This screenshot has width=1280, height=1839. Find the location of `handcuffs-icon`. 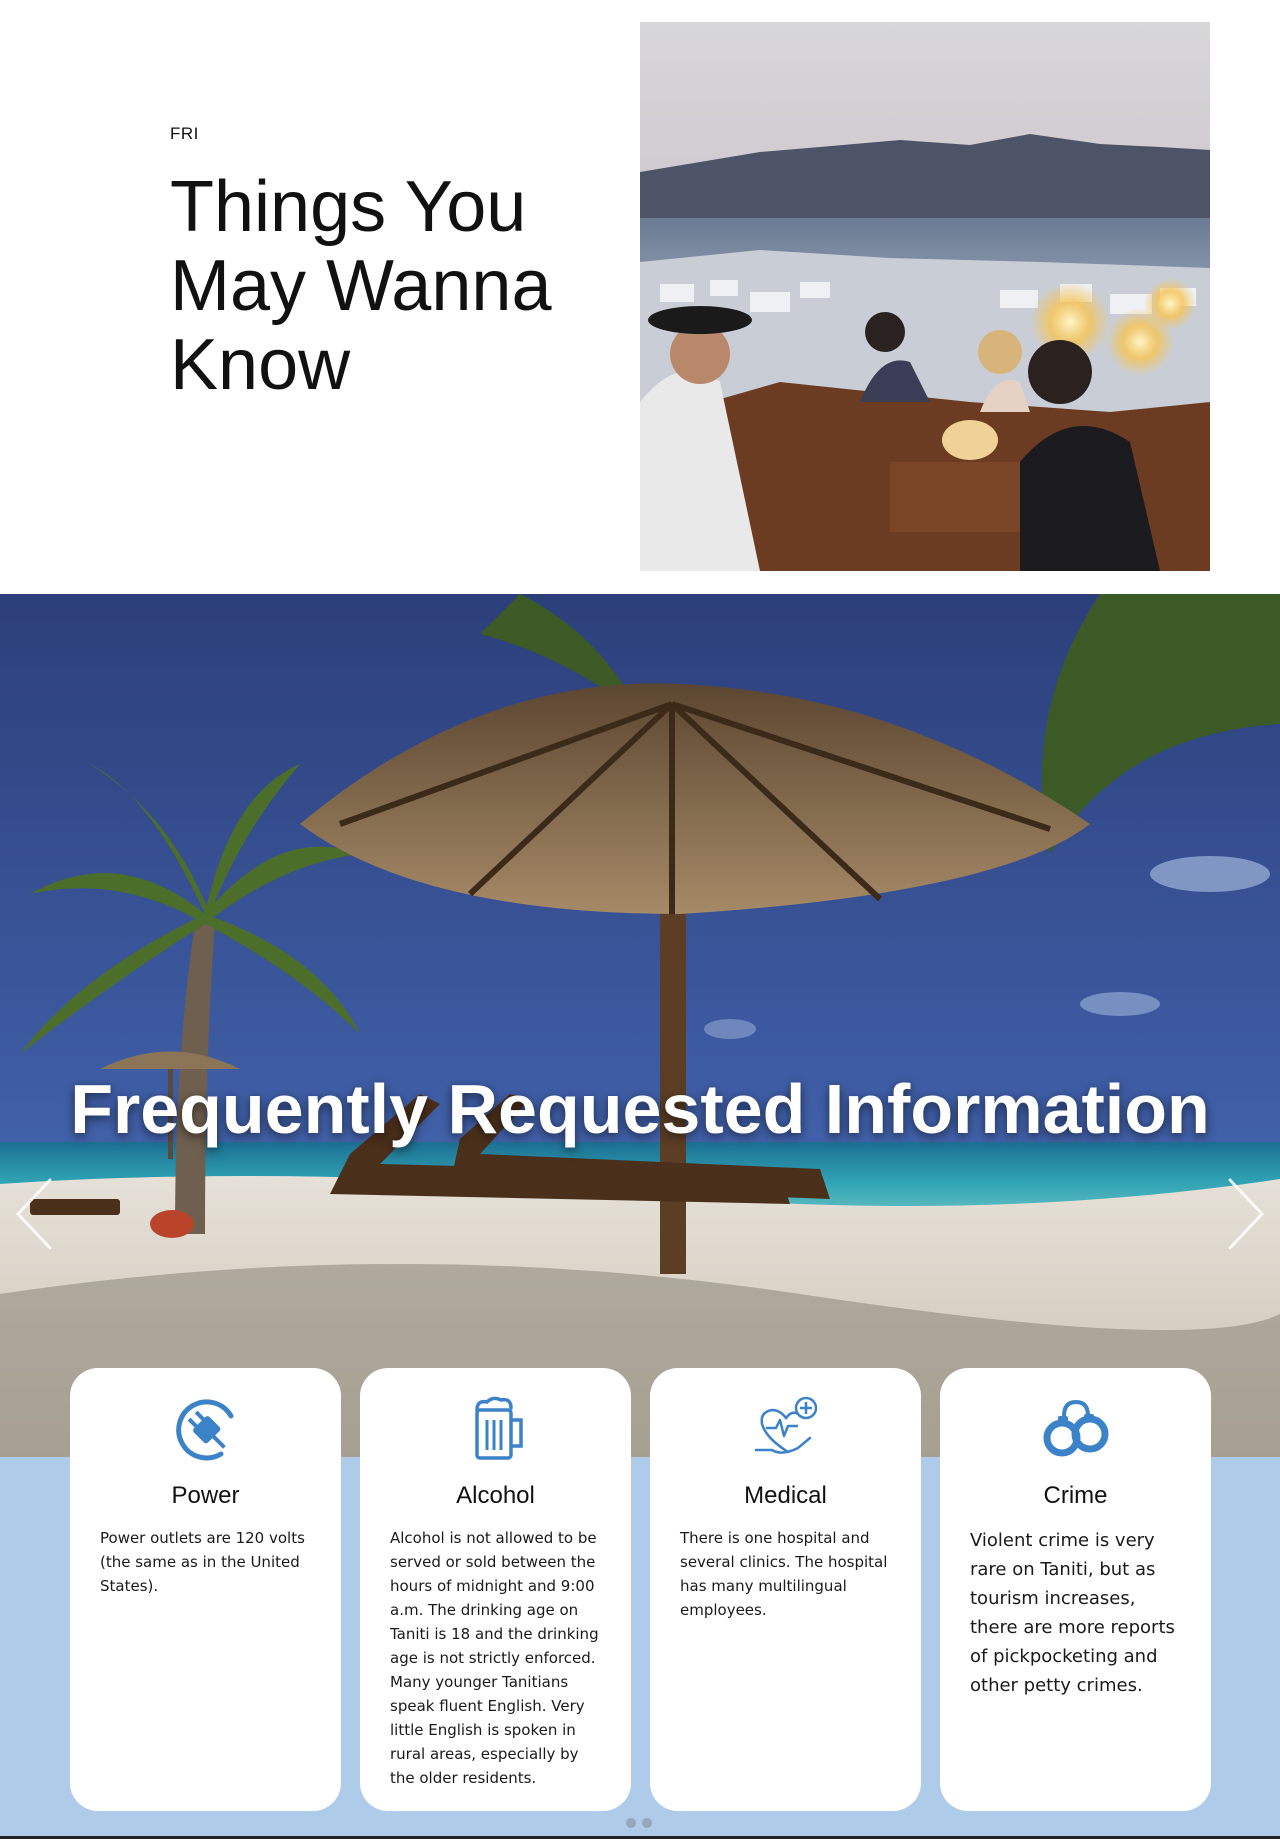

handcuffs-icon is located at coordinates (1075, 1430).